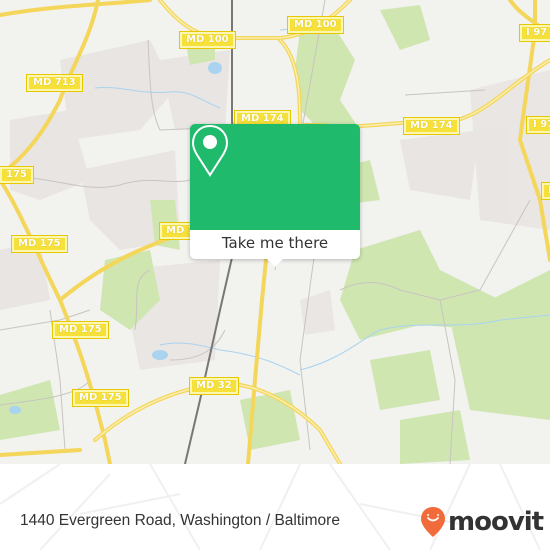  I want to click on moovit-logo: moovit, so click(482, 522).